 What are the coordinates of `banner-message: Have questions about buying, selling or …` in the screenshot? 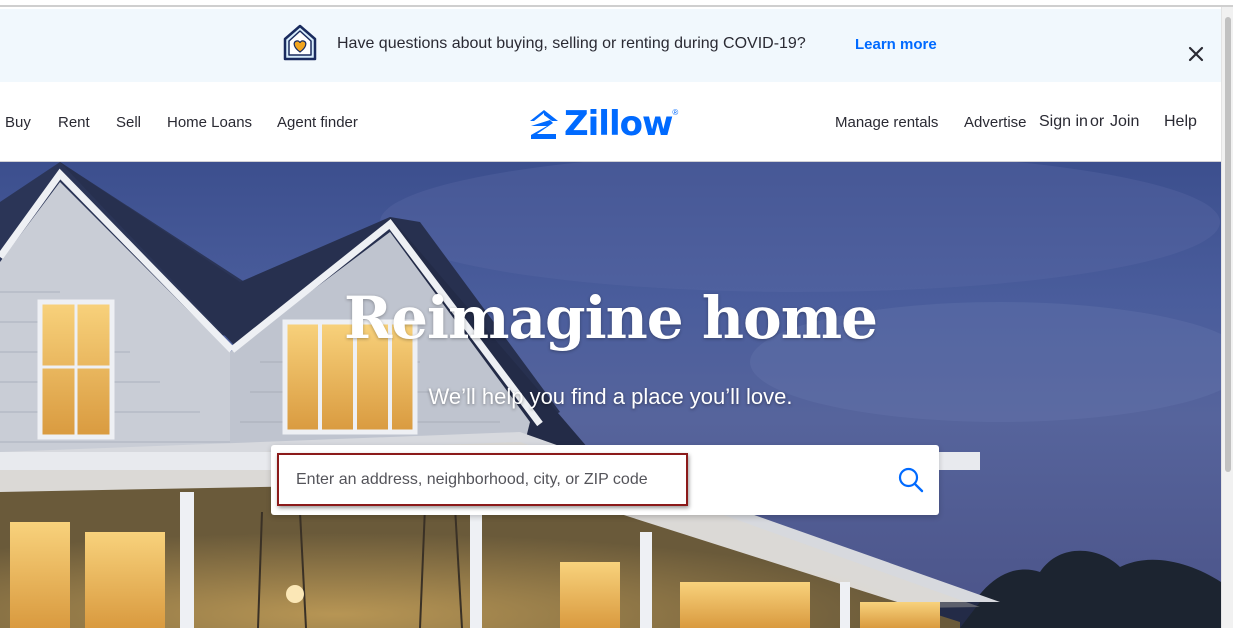 It's located at (571, 43).